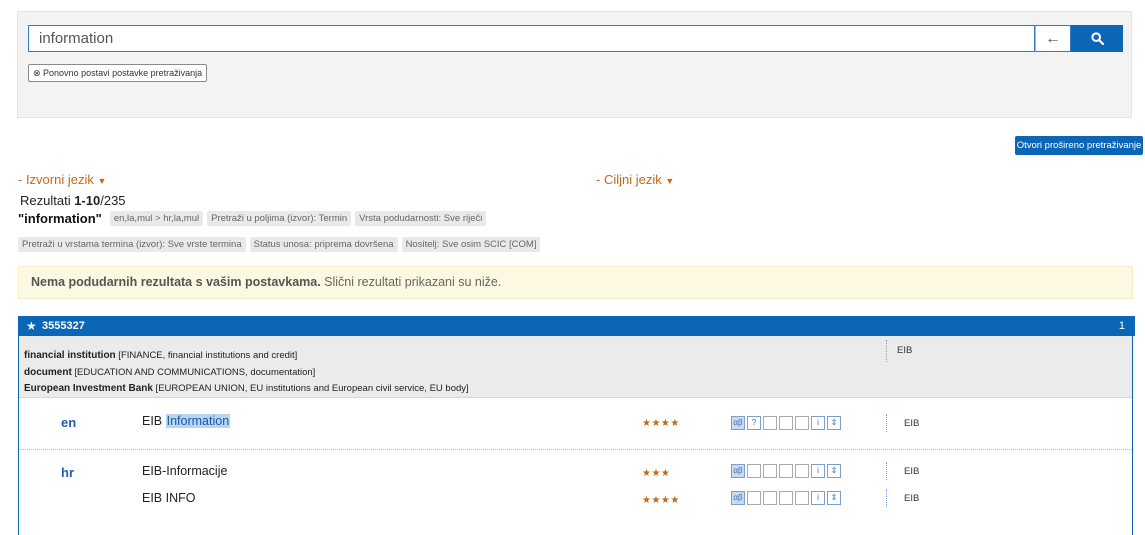 The width and height of the screenshot is (1145, 535). I want to click on search-input, so click(531, 38).